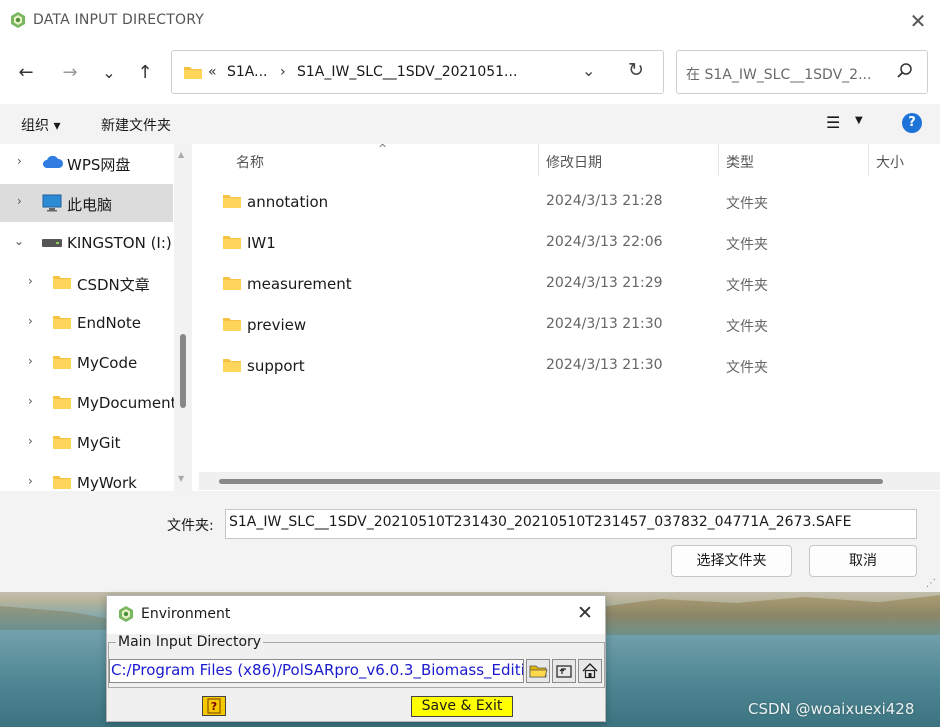 This screenshot has height=727, width=940. Describe the element at coordinates (127, 403) in the screenshot. I see `tree-item-label: MyDocument` at that location.